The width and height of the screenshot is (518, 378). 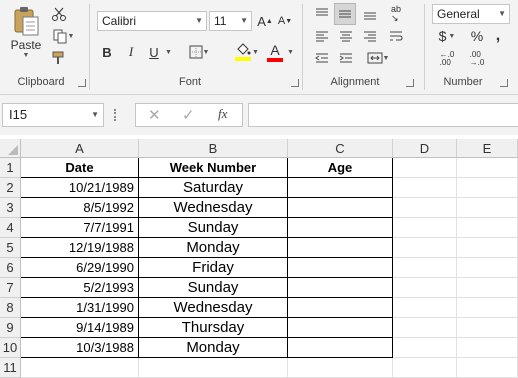 I want to click on weekday-cell: Friday, so click(x=213, y=268).